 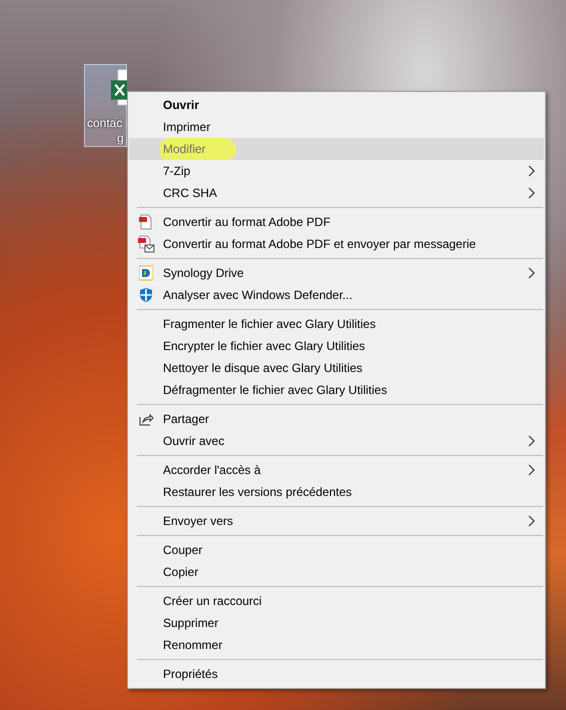 What do you see at coordinates (146, 273) in the screenshot?
I see `synology-logo-icon` at bounding box center [146, 273].